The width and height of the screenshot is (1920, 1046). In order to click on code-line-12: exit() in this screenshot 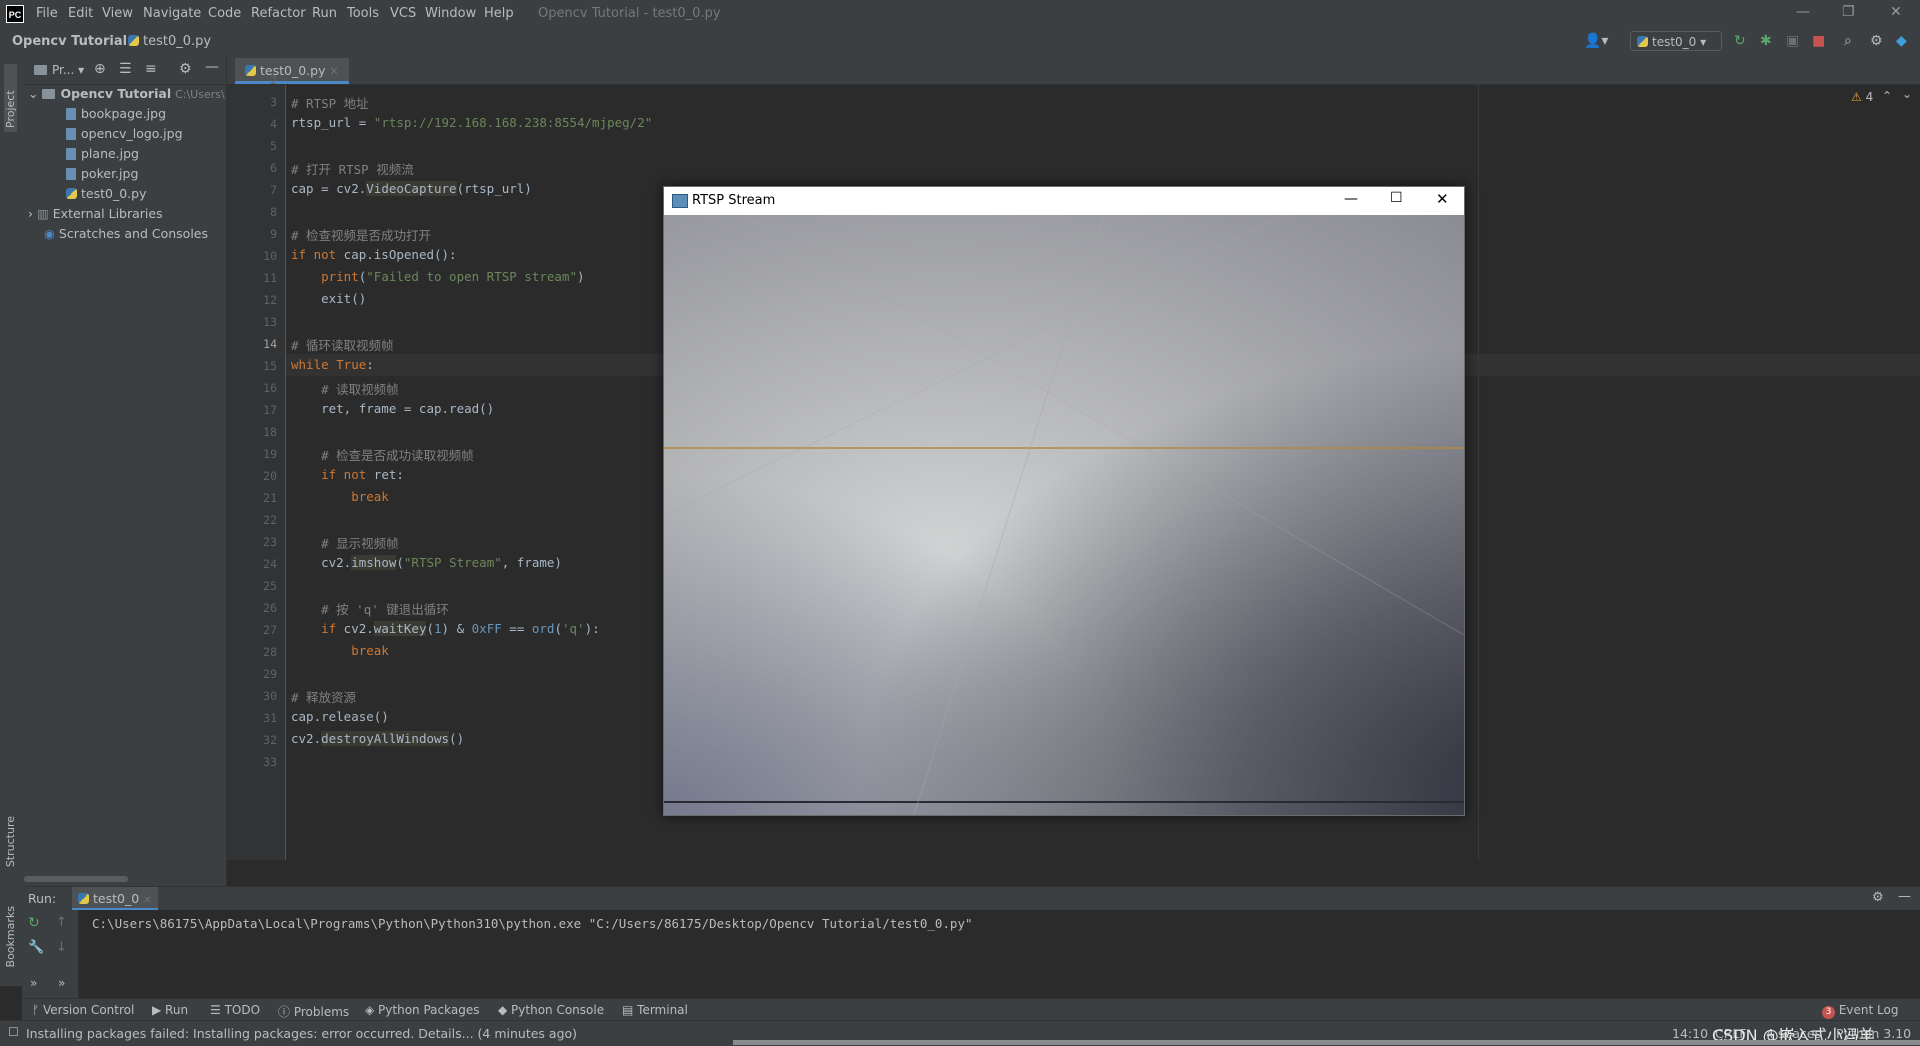, I will do `click(328, 298)`.